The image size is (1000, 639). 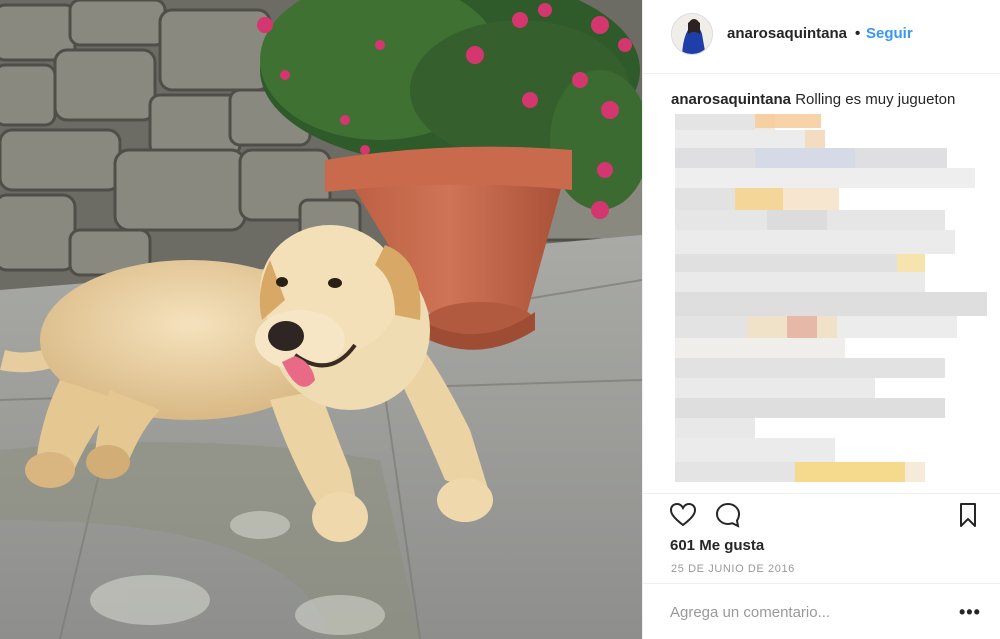 I want to click on caption-username: anarosaquintana, so click(x=731, y=99).